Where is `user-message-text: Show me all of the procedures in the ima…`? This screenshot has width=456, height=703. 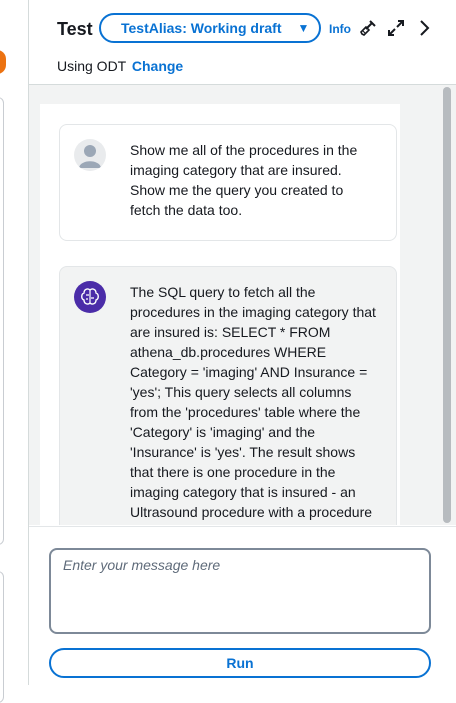
user-message-text: Show me all of the procedures in the ima… is located at coordinates (244, 180).